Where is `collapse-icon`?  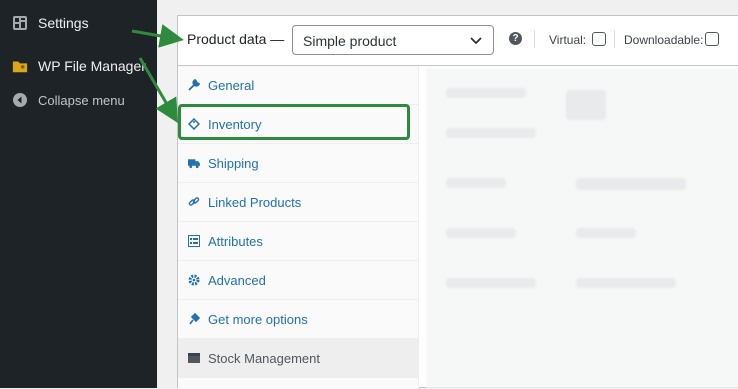 collapse-icon is located at coordinates (20, 100).